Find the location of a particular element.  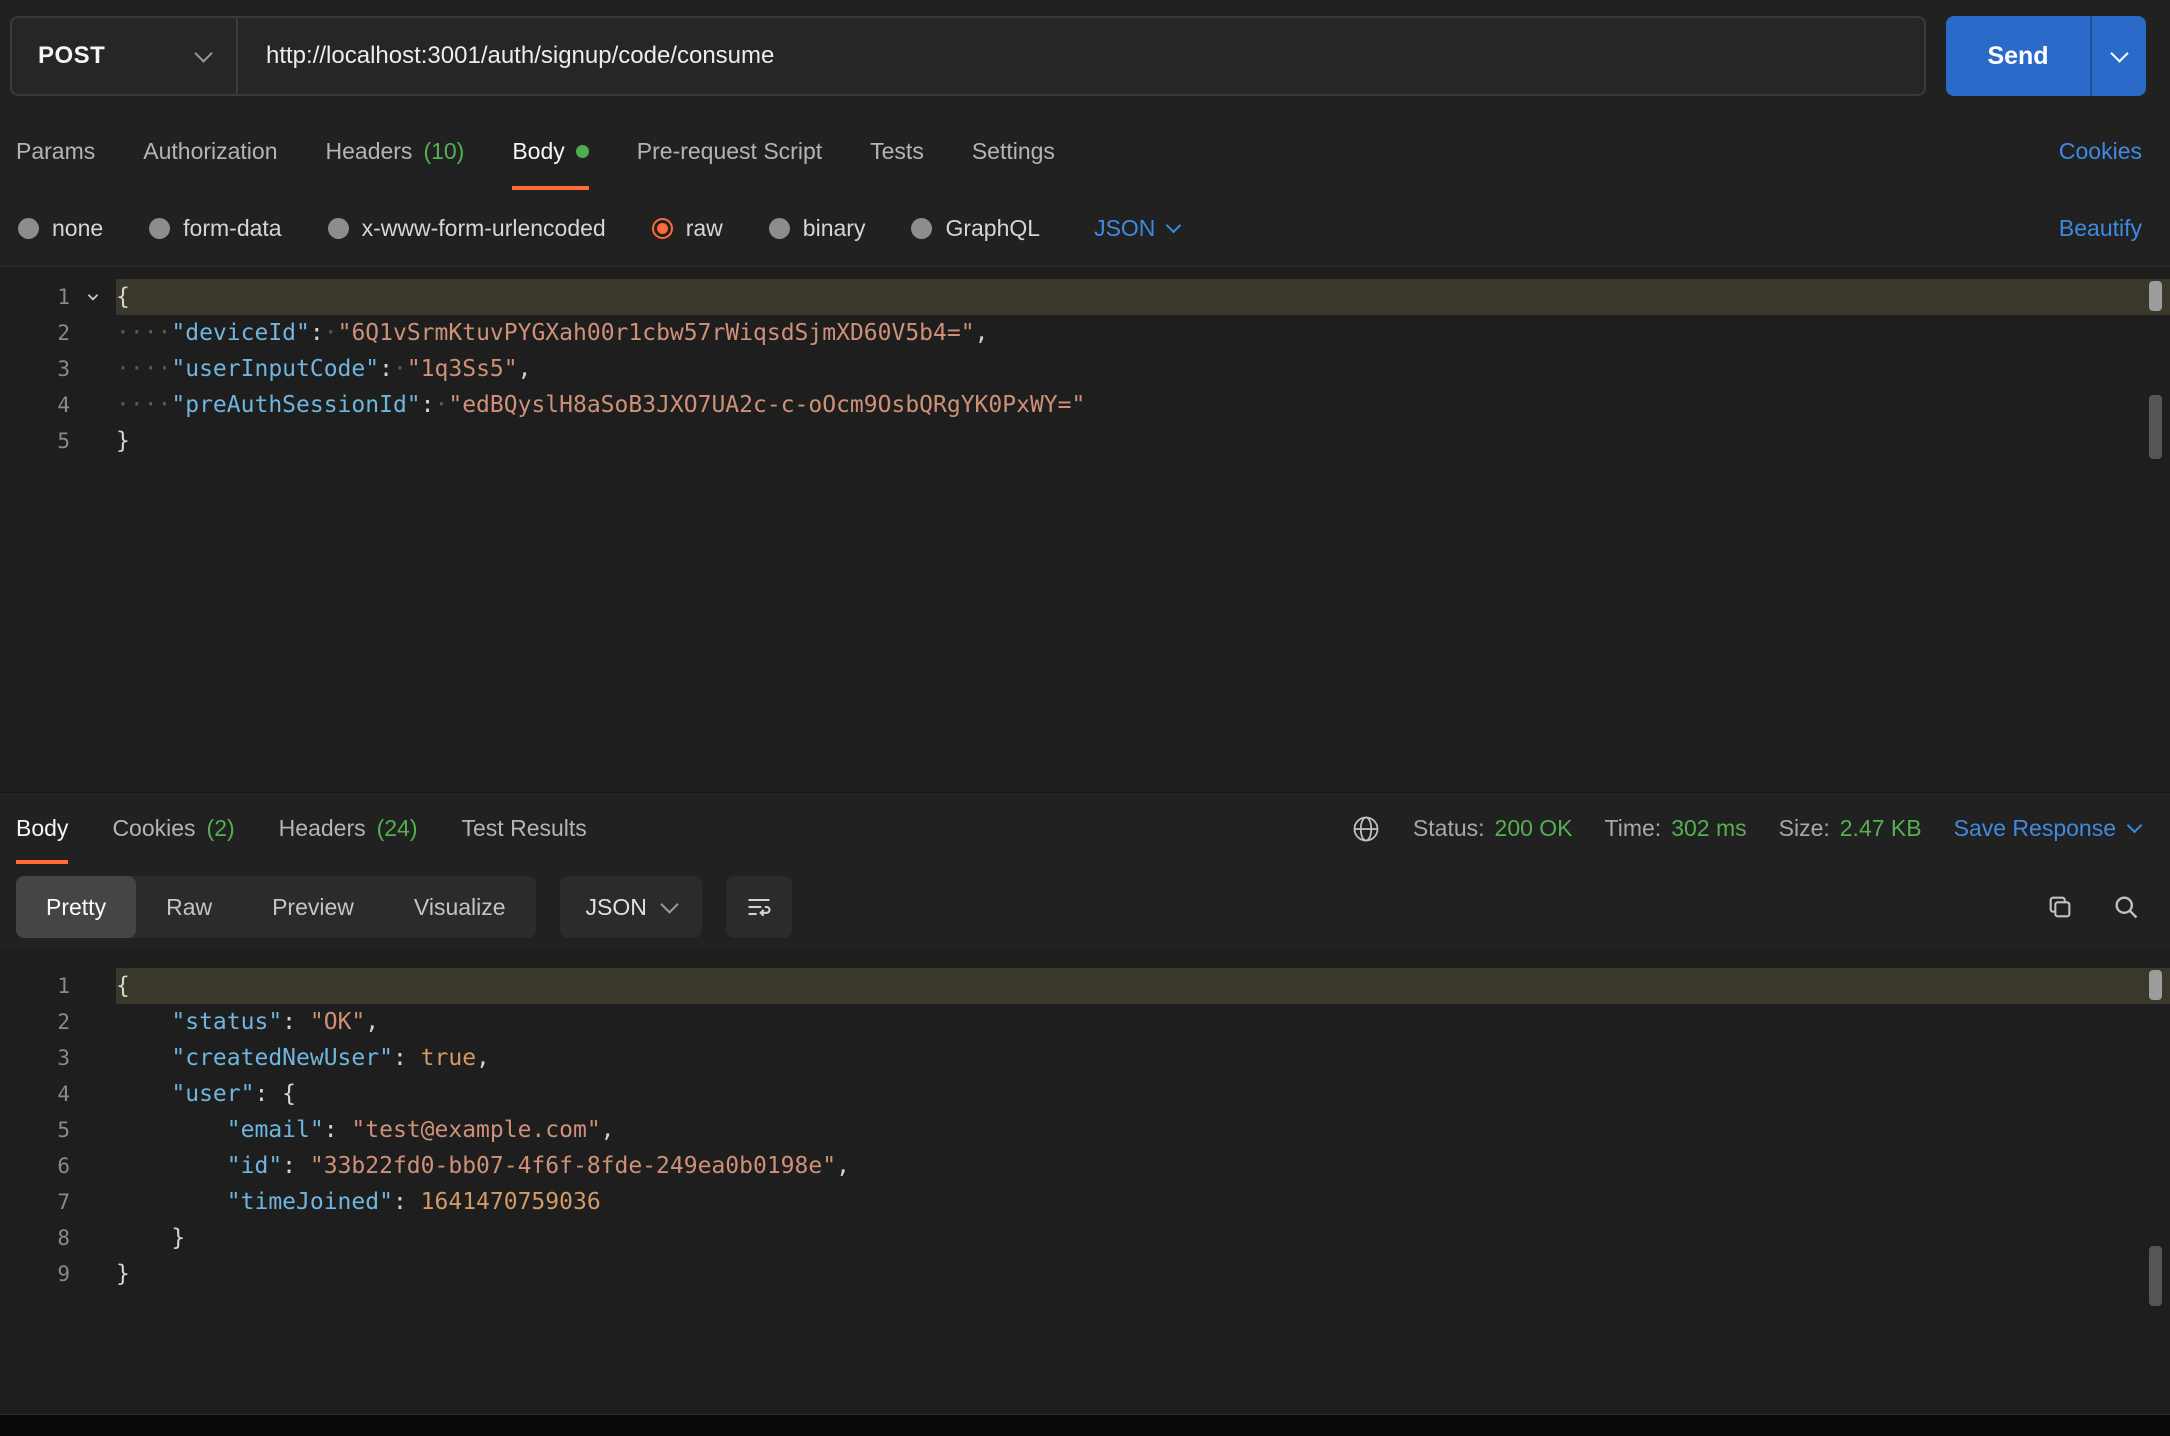

code-line: 2 "status": "OK", is located at coordinates (1085, 1022).